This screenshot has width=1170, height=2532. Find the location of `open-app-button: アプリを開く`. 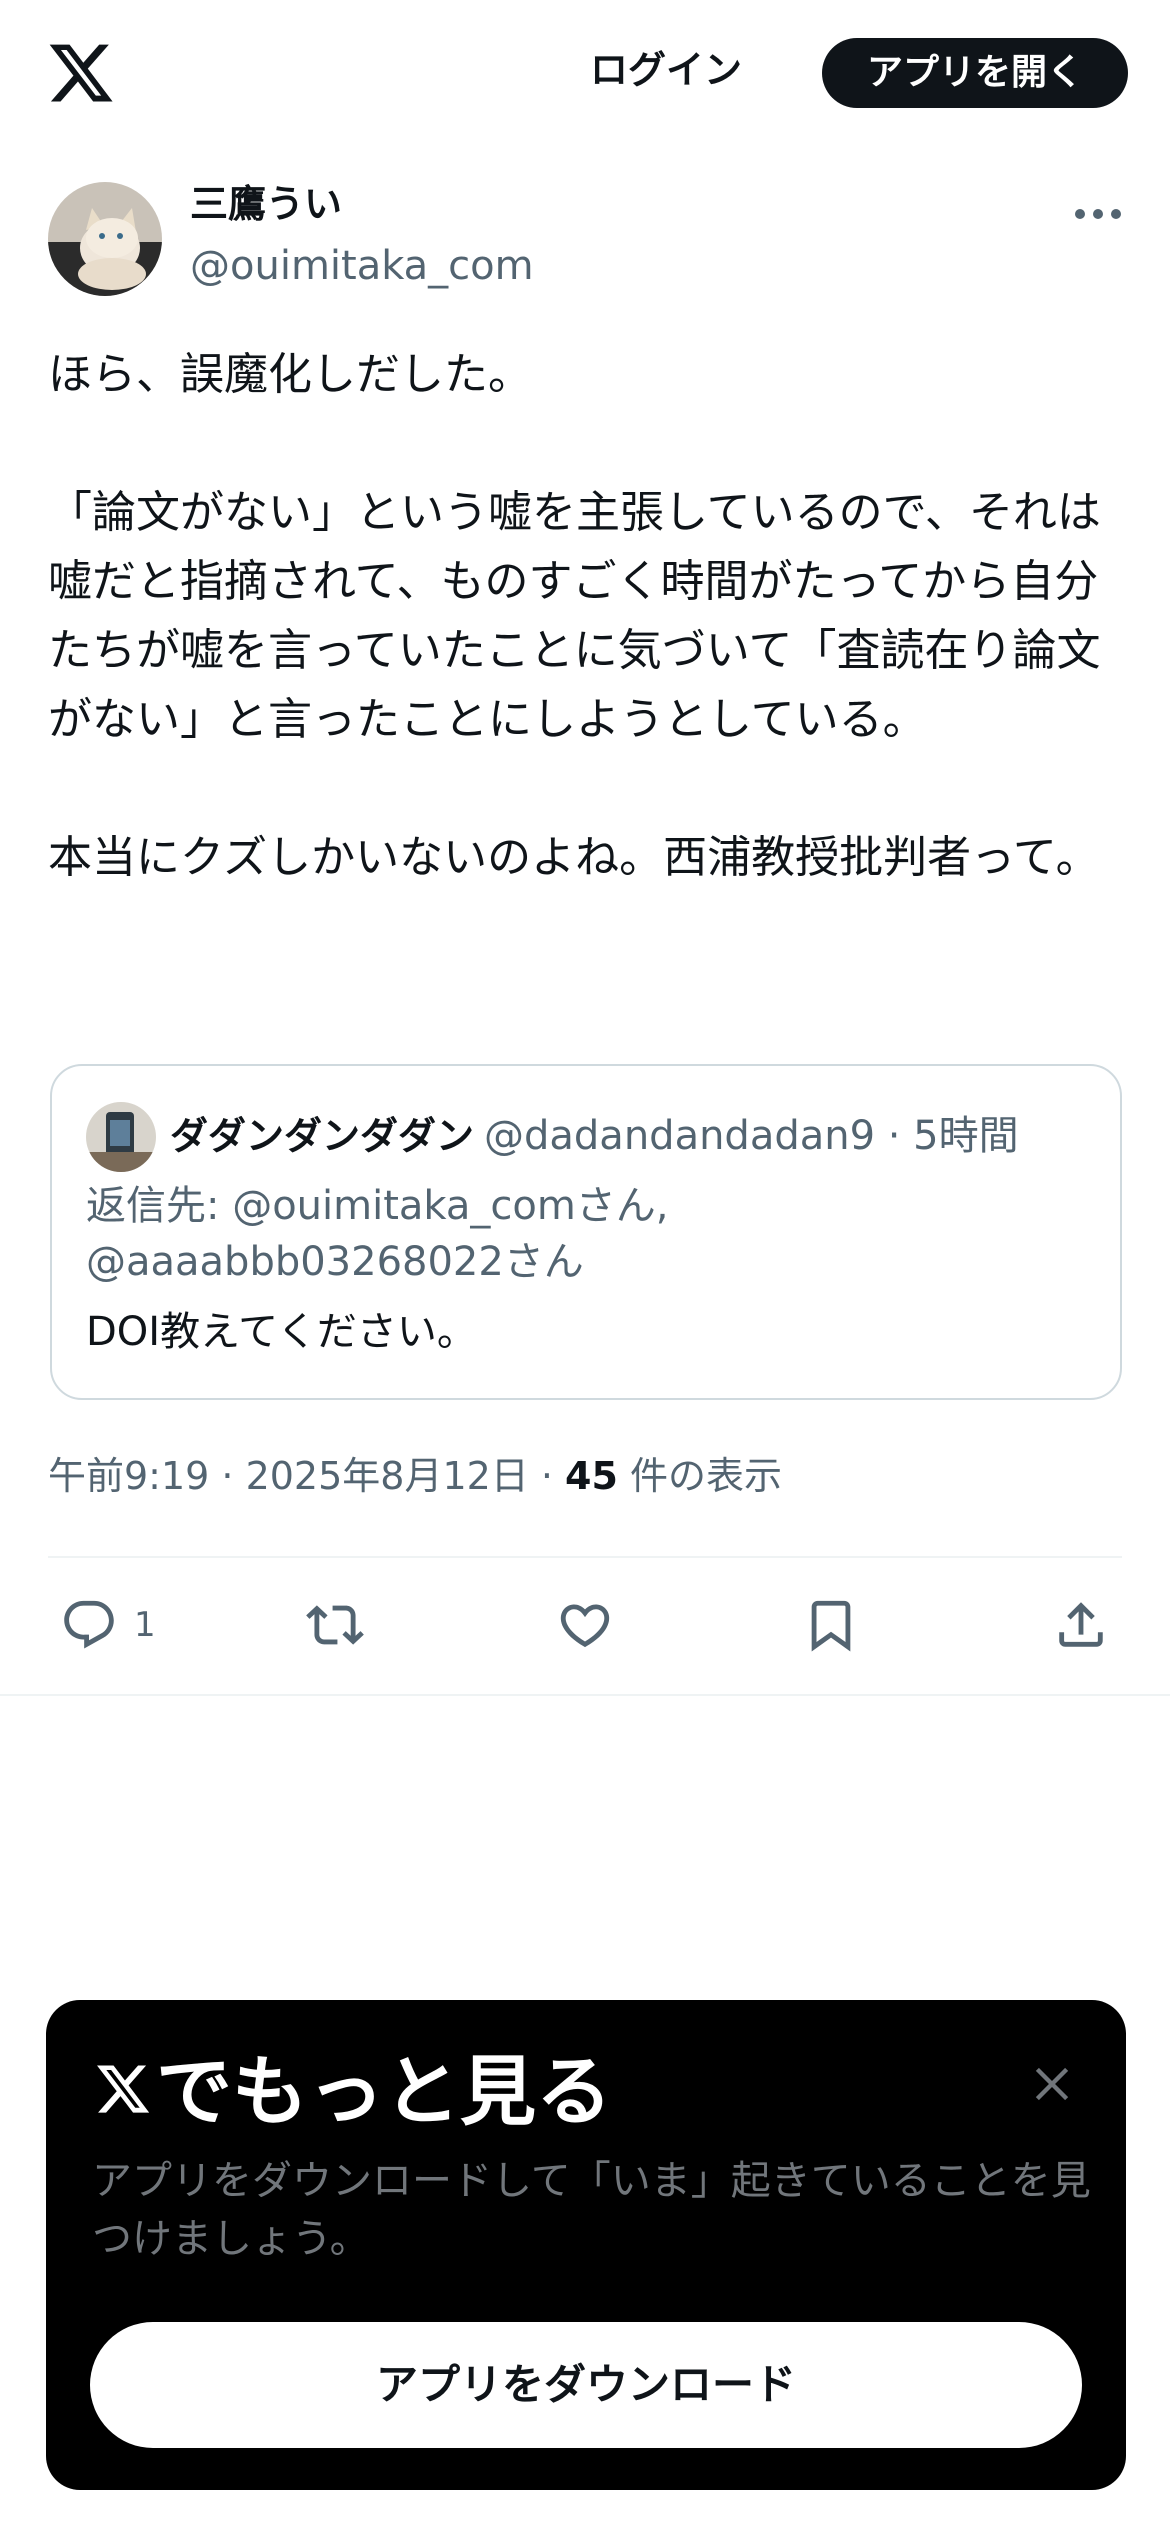

open-app-button: アプリを開く is located at coordinates (975, 73).